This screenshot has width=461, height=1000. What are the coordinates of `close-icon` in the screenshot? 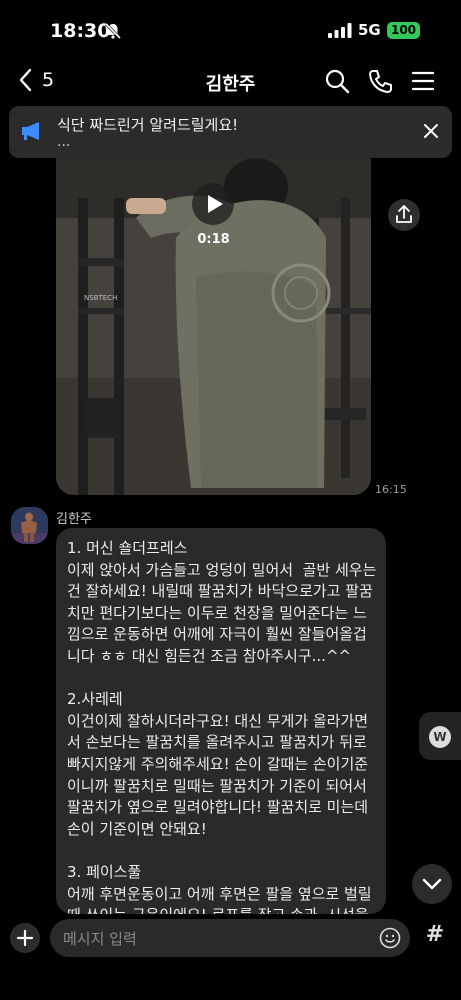 It's located at (431, 131).